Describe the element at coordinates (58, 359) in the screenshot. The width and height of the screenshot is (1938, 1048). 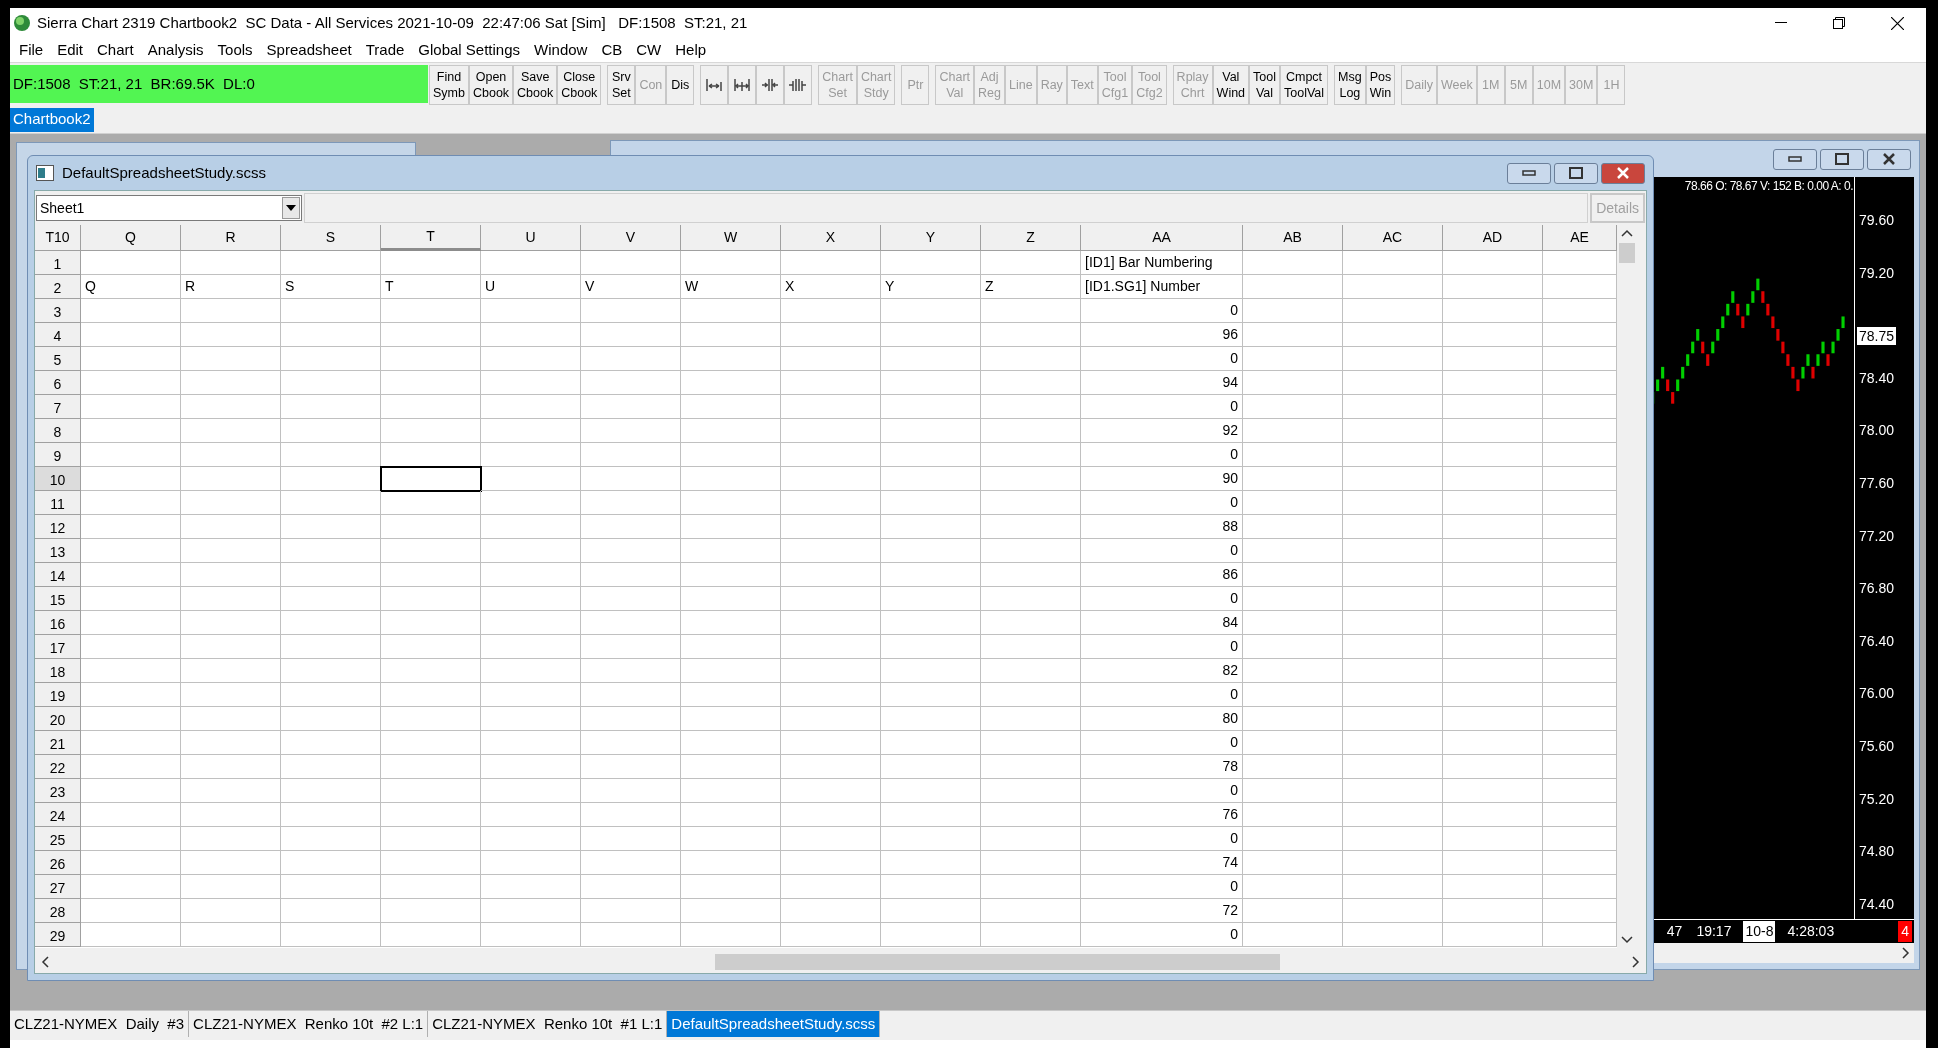
I see `row-header: 5` at that location.